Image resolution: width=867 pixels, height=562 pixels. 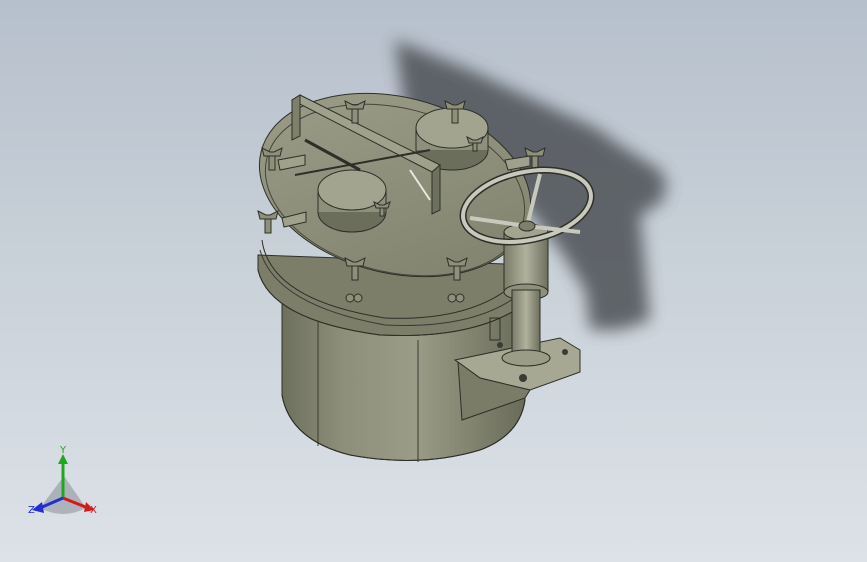 I want to click on orientation-triad: Y X Z, so click(x=67, y=486).